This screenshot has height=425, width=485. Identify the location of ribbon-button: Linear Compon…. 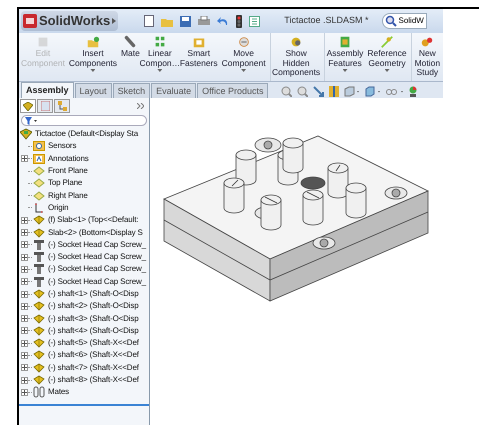
(160, 57).